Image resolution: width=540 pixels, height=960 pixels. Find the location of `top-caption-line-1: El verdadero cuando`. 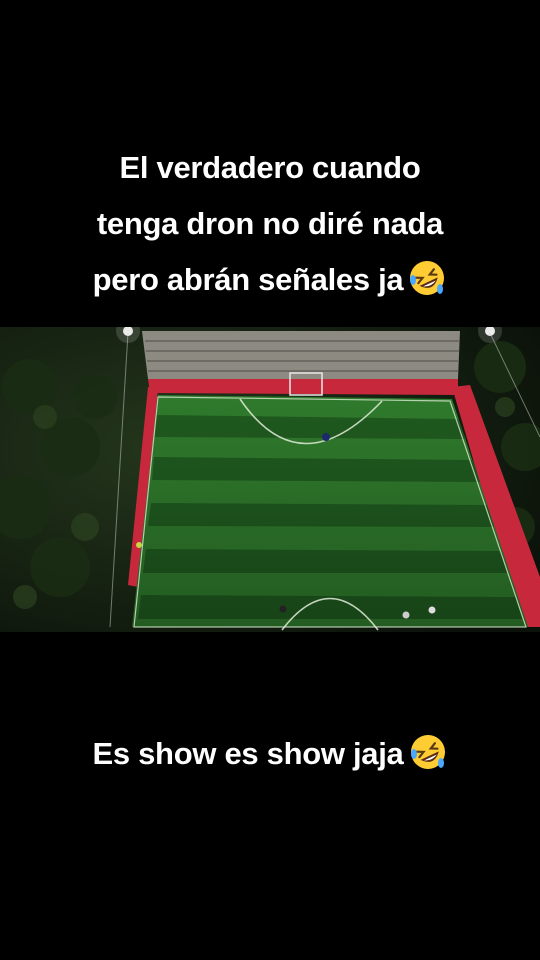

top-caption-line-1: El verdadero cuando is located at coordinates (270, 167).